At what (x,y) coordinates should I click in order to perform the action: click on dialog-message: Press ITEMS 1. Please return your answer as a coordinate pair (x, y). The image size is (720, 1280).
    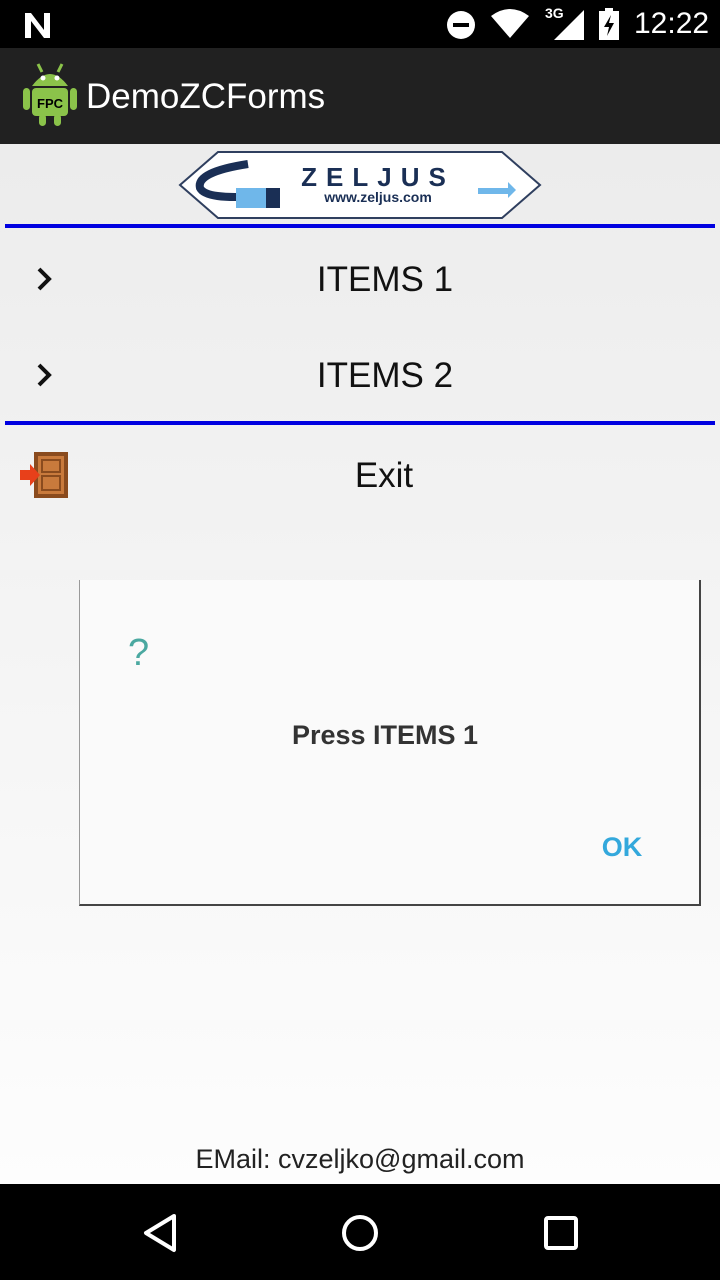
    Looking at the image, I should click on (385, 735).